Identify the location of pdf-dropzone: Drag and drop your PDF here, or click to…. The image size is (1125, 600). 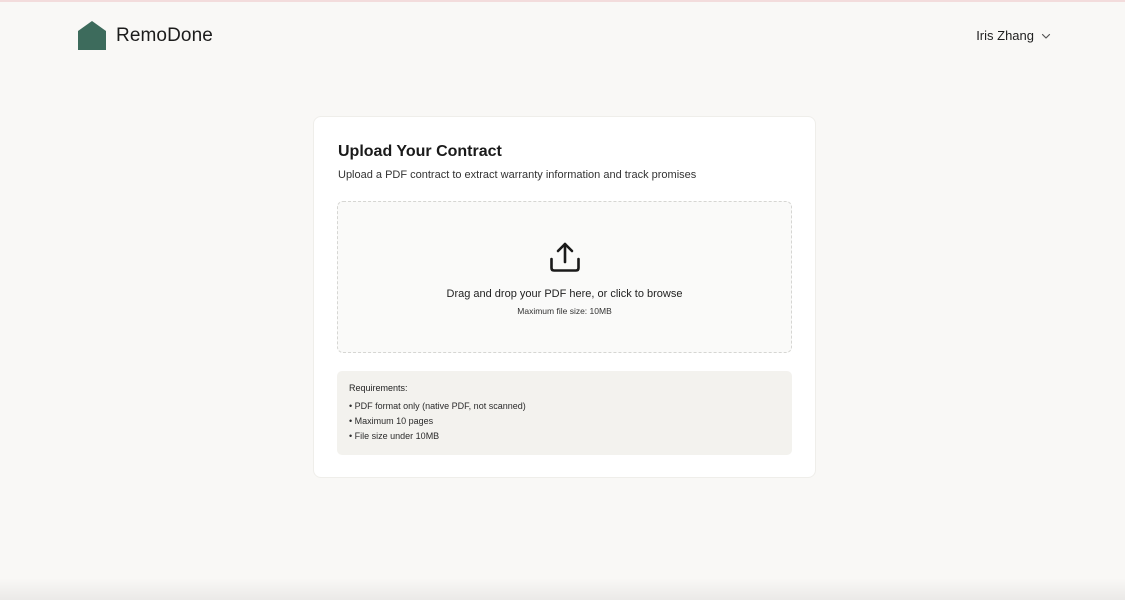
(564, 277).